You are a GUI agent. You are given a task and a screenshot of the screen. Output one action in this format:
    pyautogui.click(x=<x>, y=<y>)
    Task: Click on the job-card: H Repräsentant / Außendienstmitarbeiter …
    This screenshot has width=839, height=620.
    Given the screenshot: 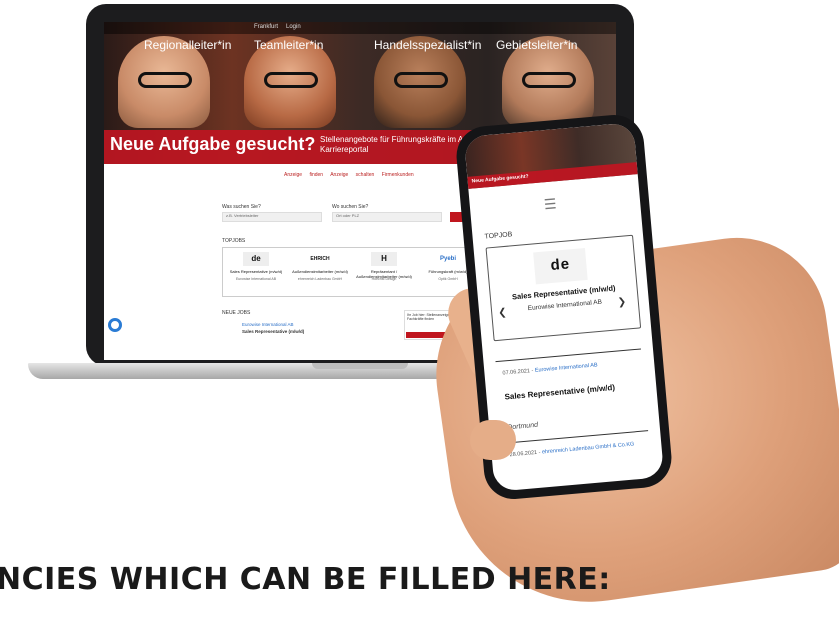 What is the action you would take?
    pyautogui.click(x=384, y=272)
    